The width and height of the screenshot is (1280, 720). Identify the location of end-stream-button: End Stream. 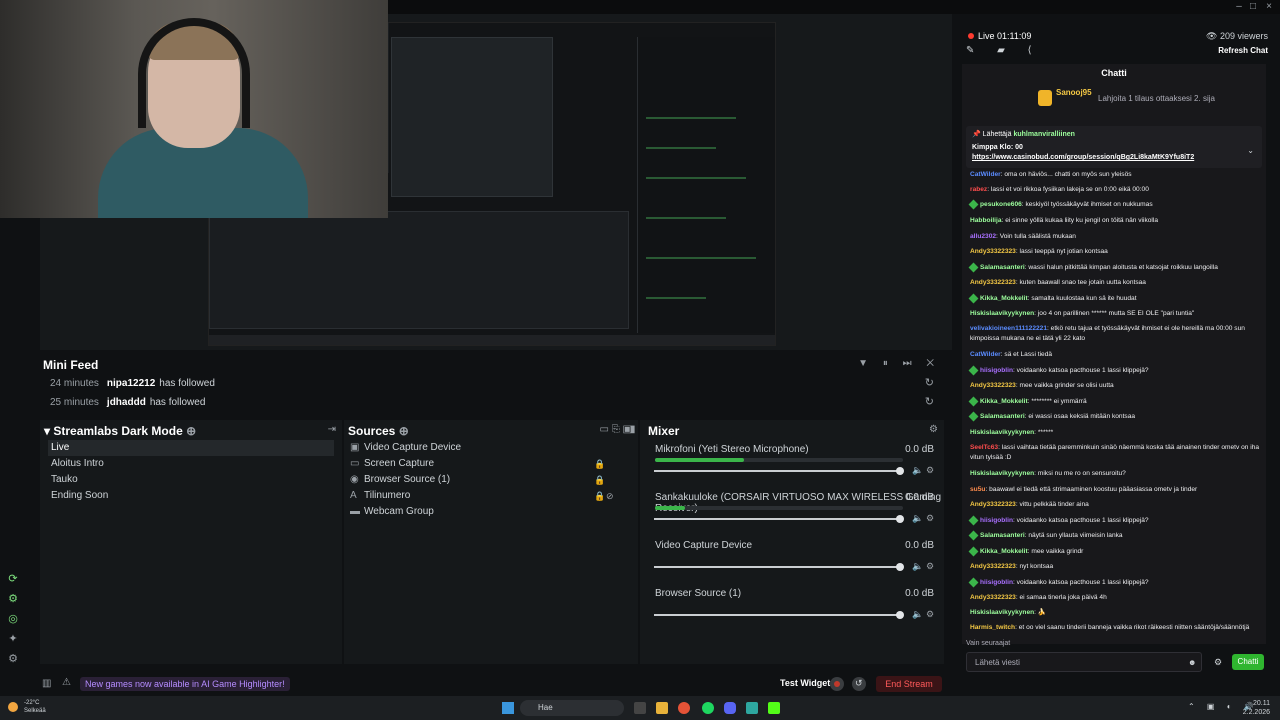
(909, 684).